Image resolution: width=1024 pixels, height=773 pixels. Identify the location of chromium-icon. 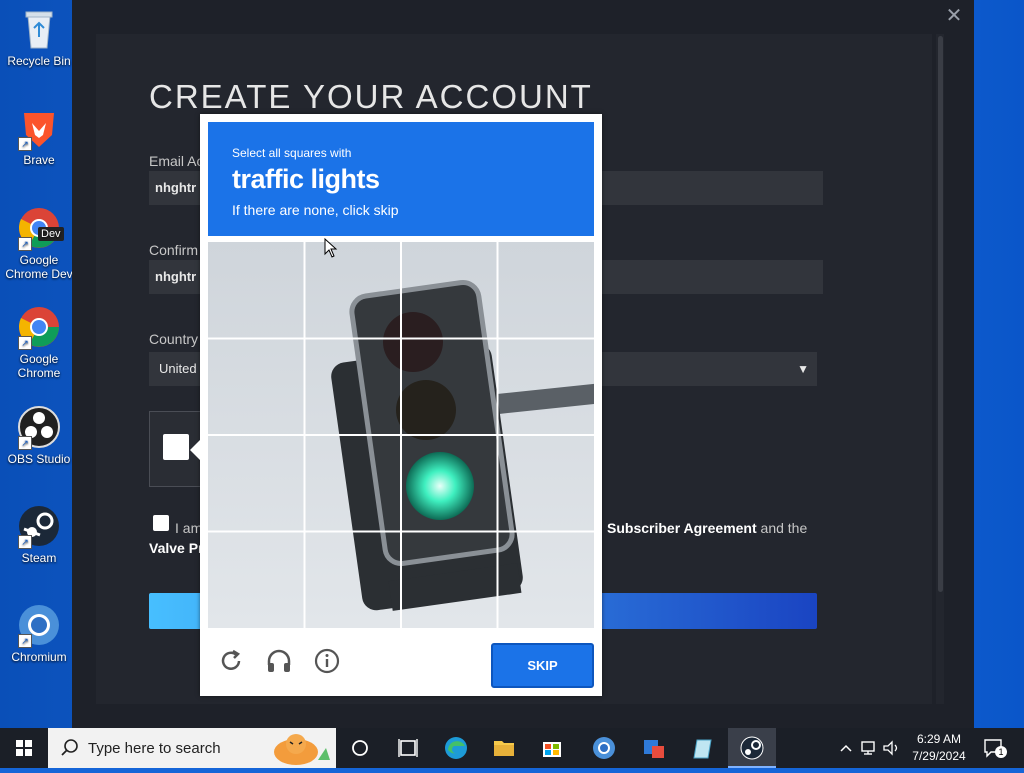
(604, 748).